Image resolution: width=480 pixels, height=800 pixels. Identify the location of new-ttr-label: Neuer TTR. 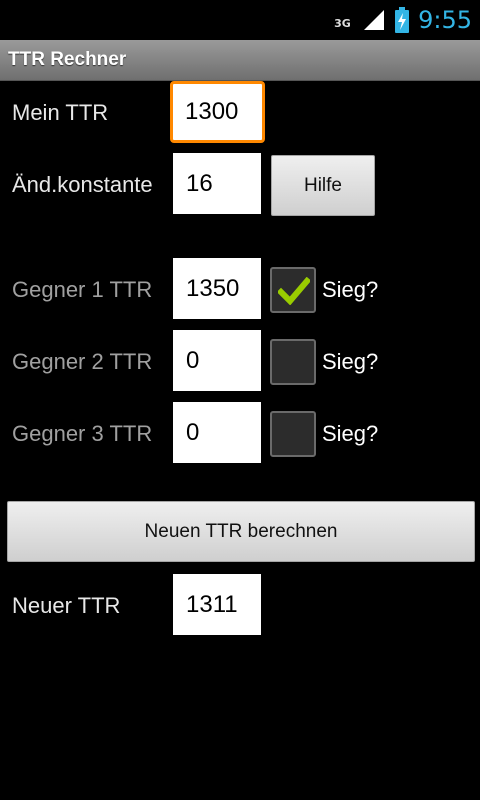
(66, 605).